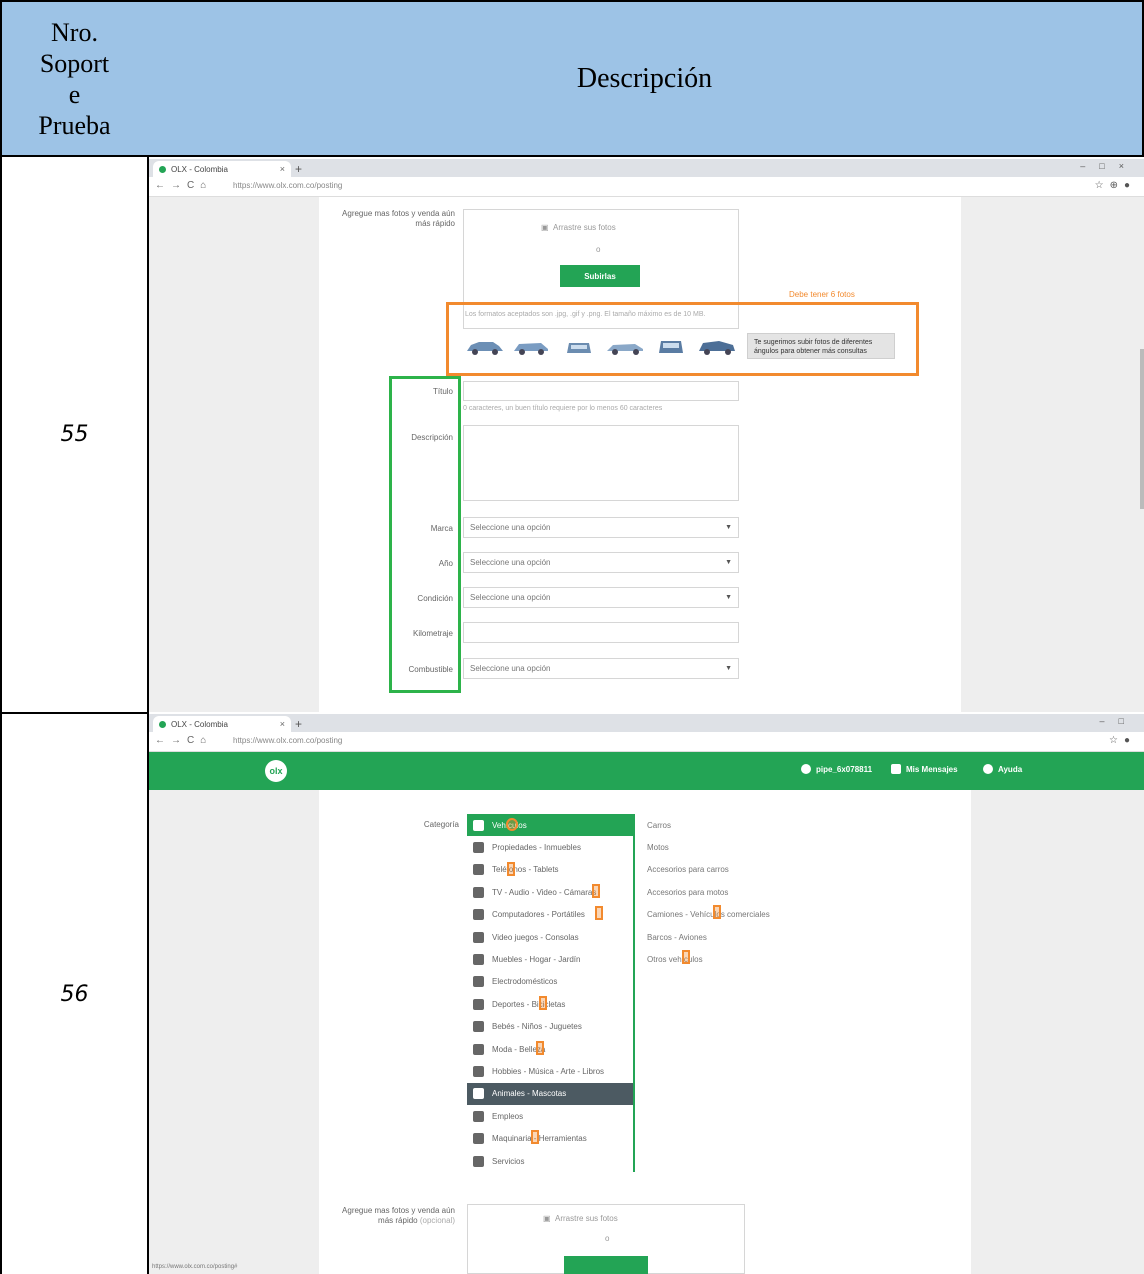  What do you see at coordinates (586, 1218) in the screenshot?
I see `photos-placeholder: Arrastre sus fotos` at bounding box center [586, 1218].